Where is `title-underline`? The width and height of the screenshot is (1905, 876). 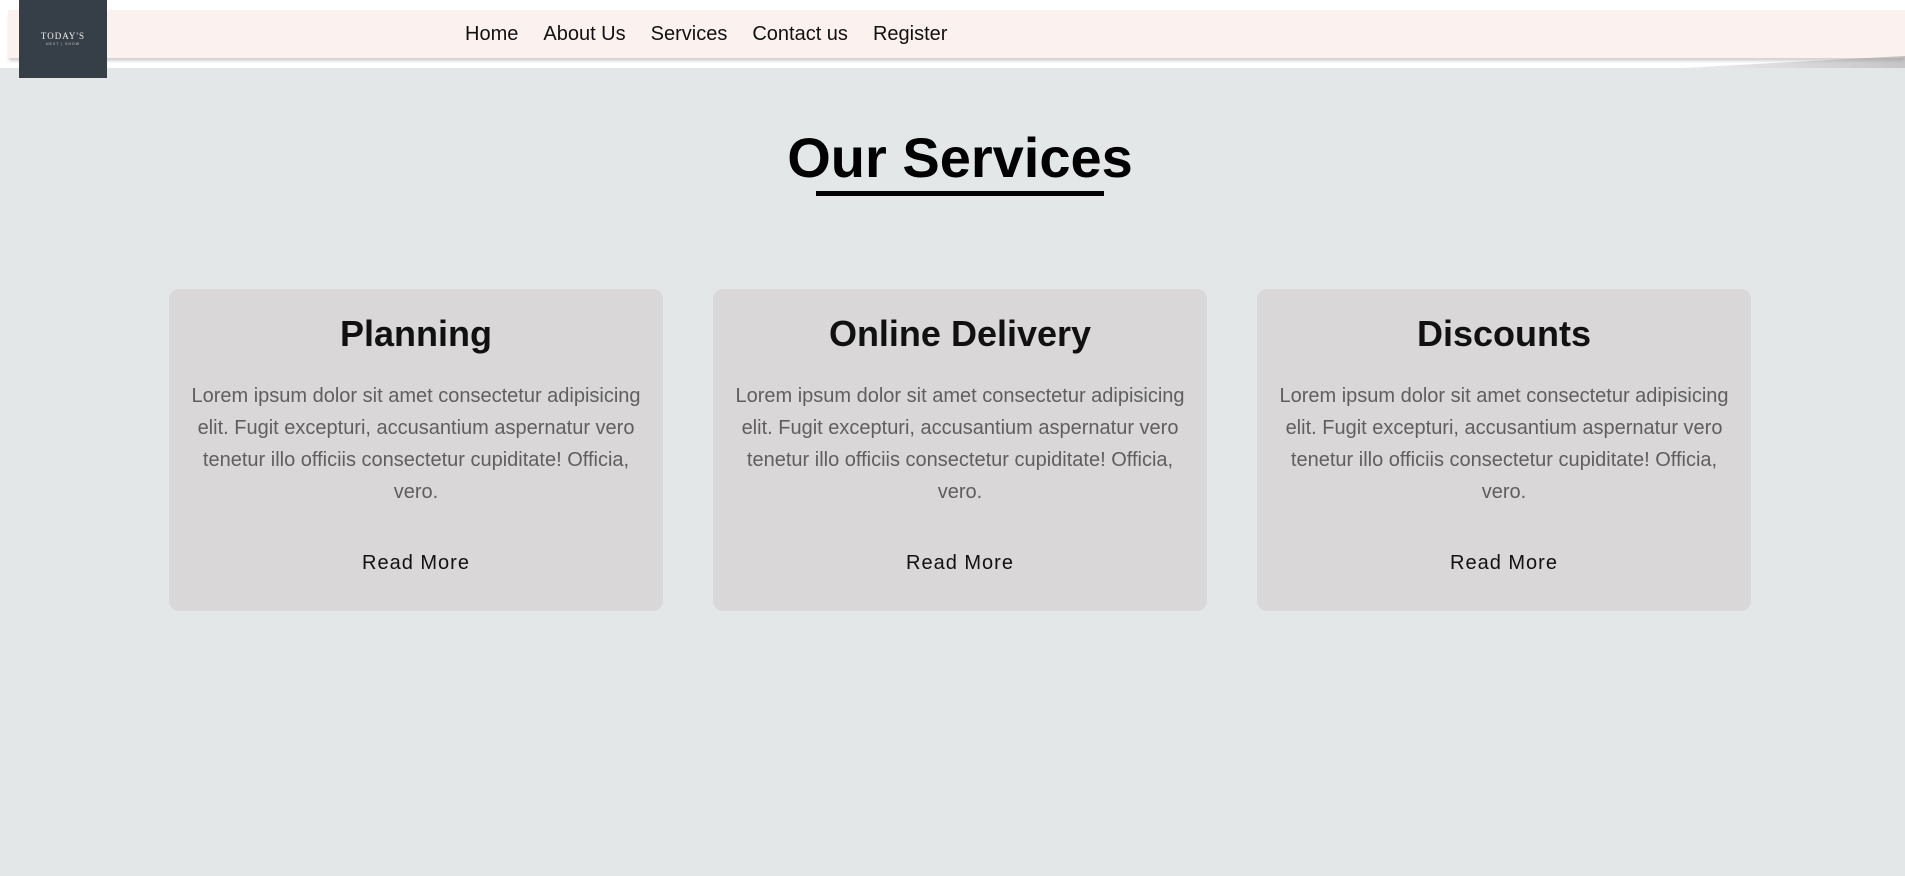 title-underline is located at coordinates (960, 193).